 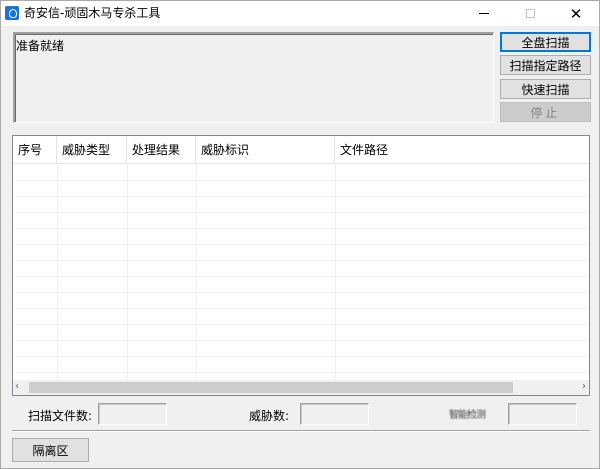 I want to click on full-scan-button: 全盘扫描, so click(x=545, y=42).